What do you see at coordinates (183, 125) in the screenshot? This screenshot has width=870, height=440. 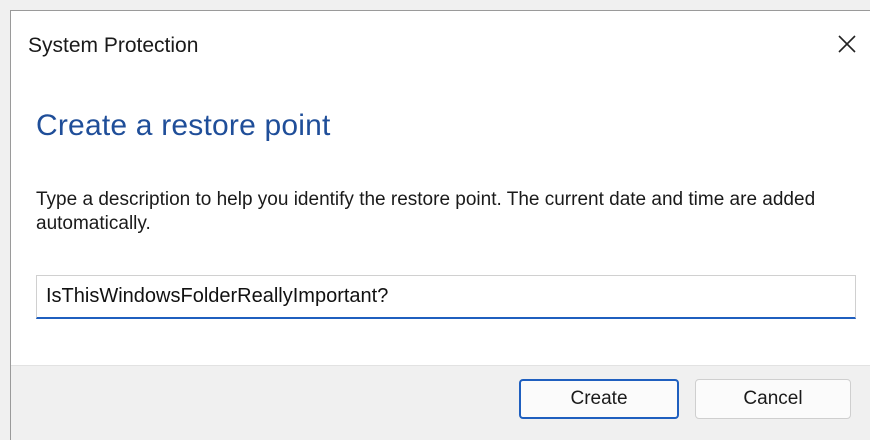 I see `page-heading: Create a restore point` at bounding box center [183, 125].